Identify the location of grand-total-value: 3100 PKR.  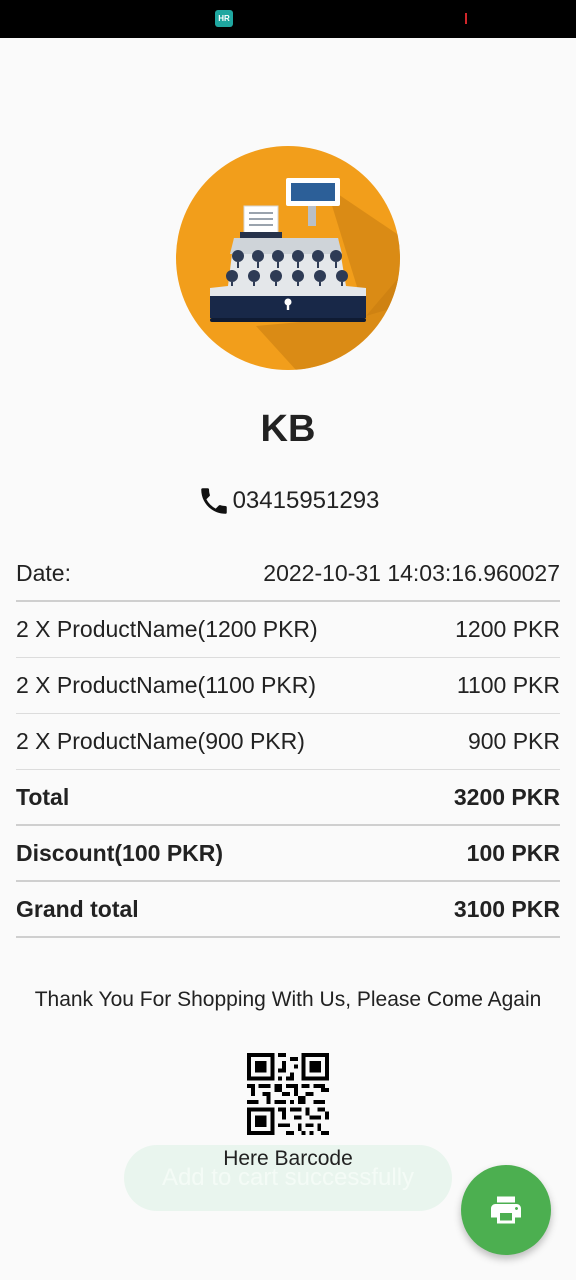
(506, 908).